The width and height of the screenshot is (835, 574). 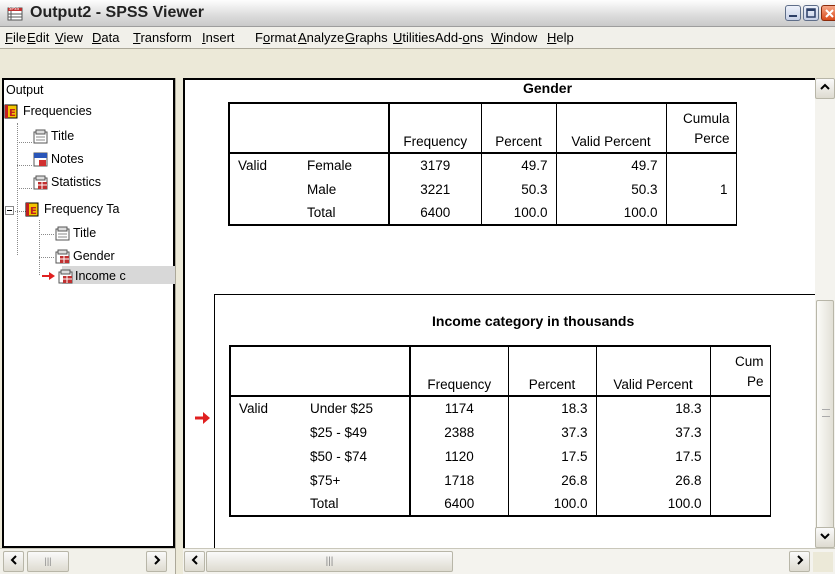 What do you see at coordinates (48, 276) in the screenshot?
I see `red-arrow-icon` at bounding box center [48, 276].